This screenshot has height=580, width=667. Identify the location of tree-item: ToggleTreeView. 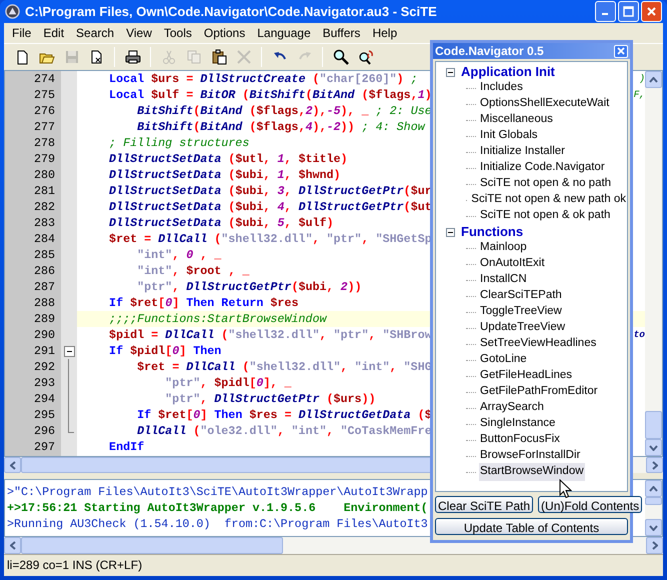
(521, 312).